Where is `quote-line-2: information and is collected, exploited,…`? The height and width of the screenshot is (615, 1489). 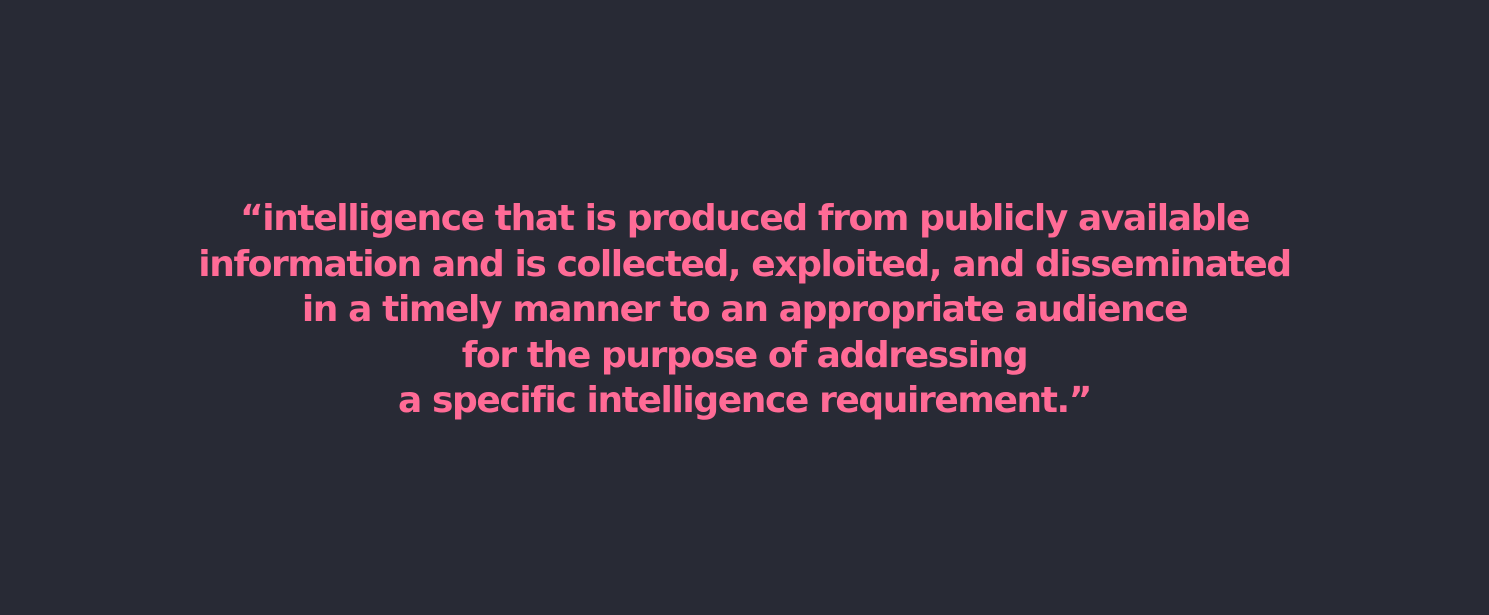
quote-line-2: information and is collected, exploited,… is located at coordinates (745, 264).